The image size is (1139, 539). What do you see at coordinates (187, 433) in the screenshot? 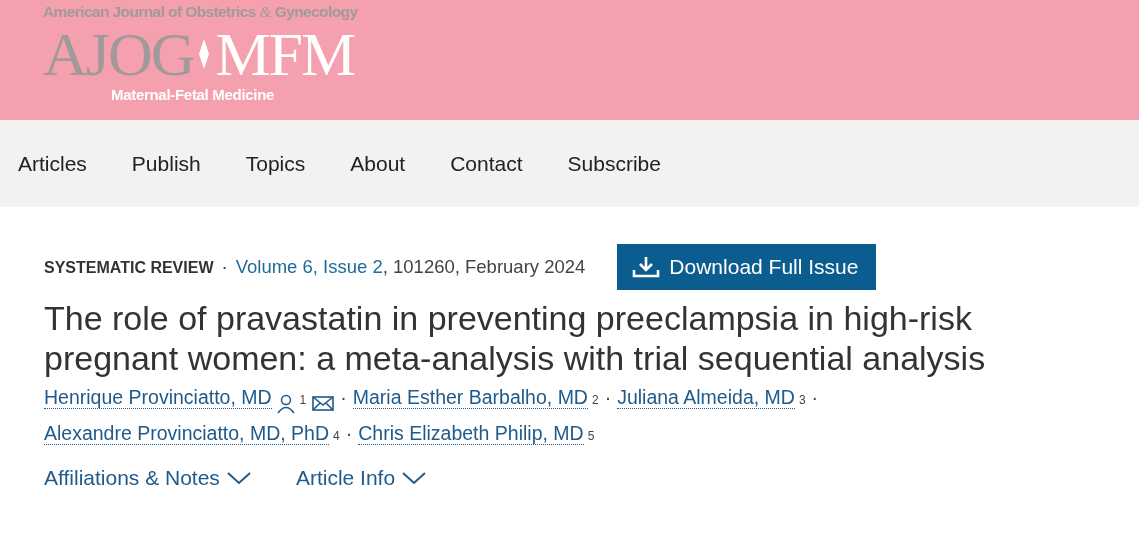
I see `author-link: Alexandre Provinciatto, MD, PhD` at bounding box center [187, 433].